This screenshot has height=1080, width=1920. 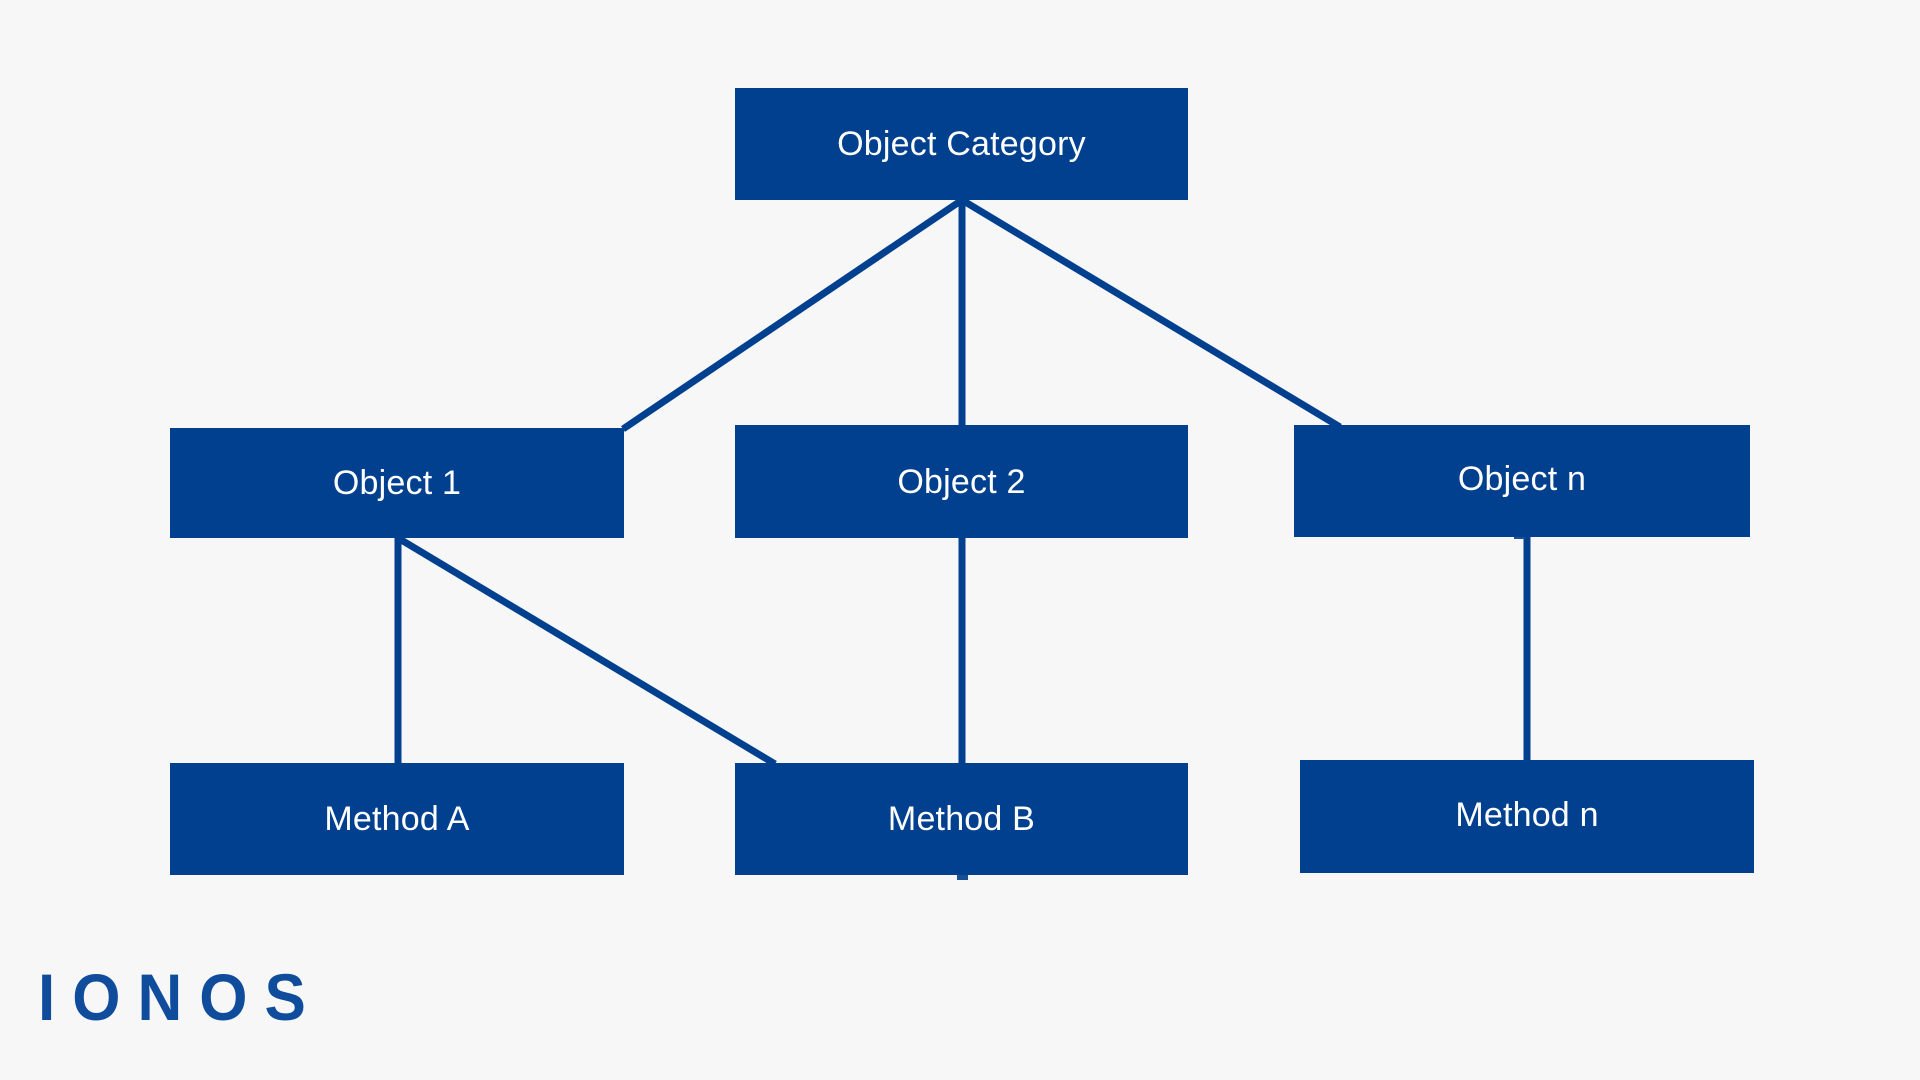 What do you see at coordinates (180, 998) in the screenshot?
I see `ionos-logo: IONOS` at bounding box center [180, 998].